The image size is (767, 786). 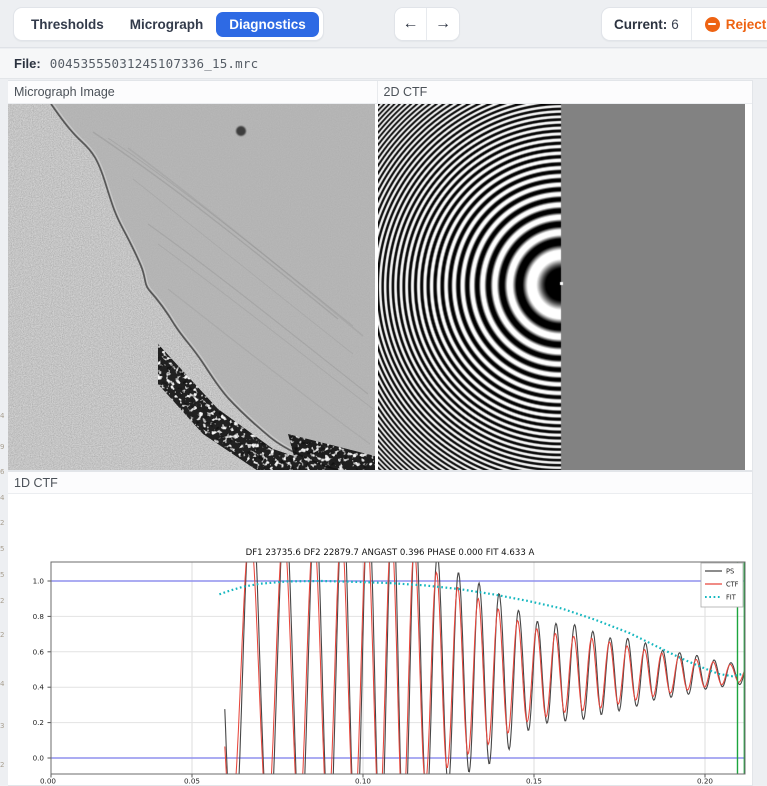 I want to click on prev-button: ←, so click(x=411, y=24).